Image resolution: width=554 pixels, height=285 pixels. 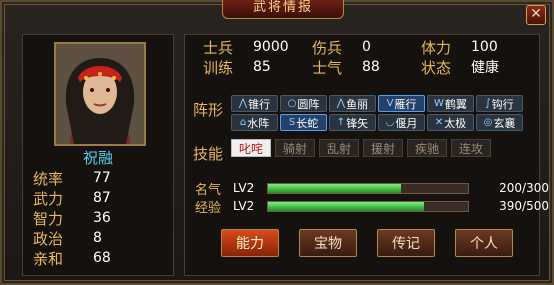 I want to click on formation-item-label: 水阵, so click(x=258, y=123).